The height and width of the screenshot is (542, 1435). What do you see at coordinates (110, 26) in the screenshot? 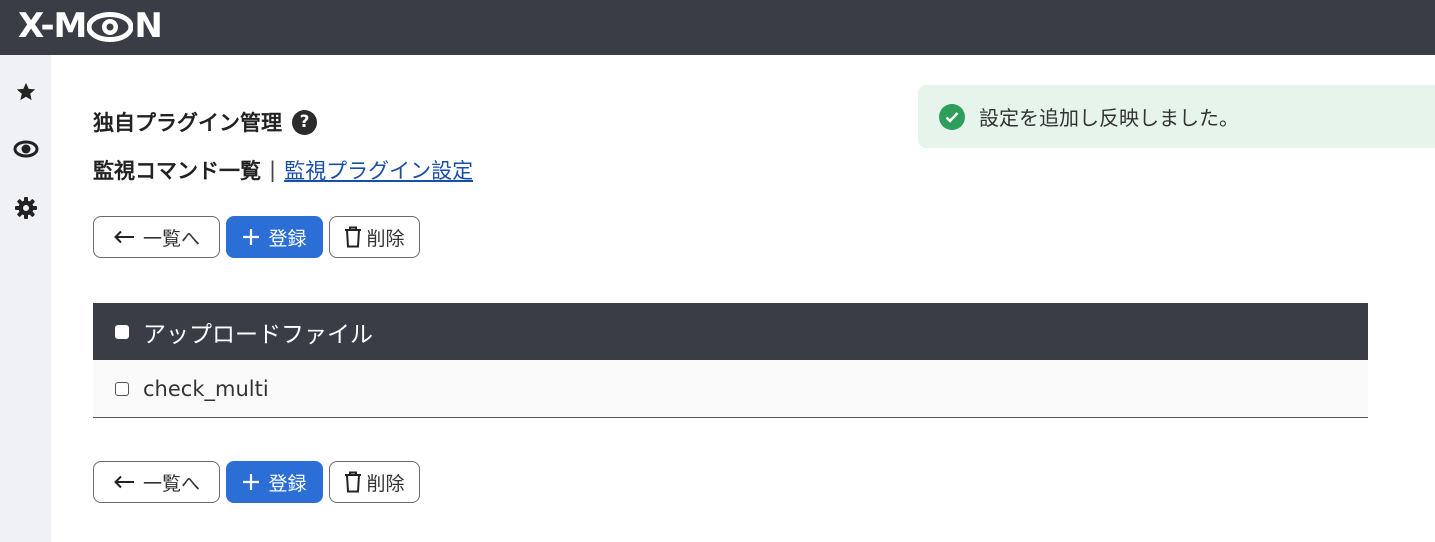
I see `logo-eye-icon` at bounding box center [110, 26].